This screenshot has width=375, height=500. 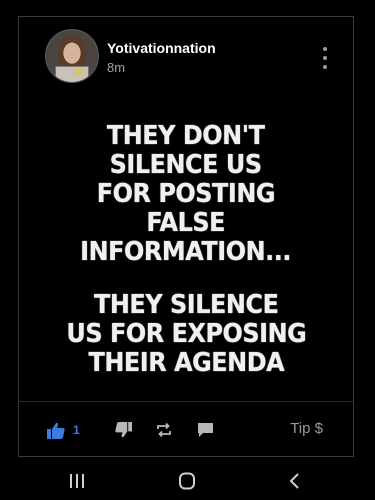 What do you see at coordinates (186, 305) in the screenshot?
I see `meme-text-line: THEY SILENCE` at bounding box center [186, 305].